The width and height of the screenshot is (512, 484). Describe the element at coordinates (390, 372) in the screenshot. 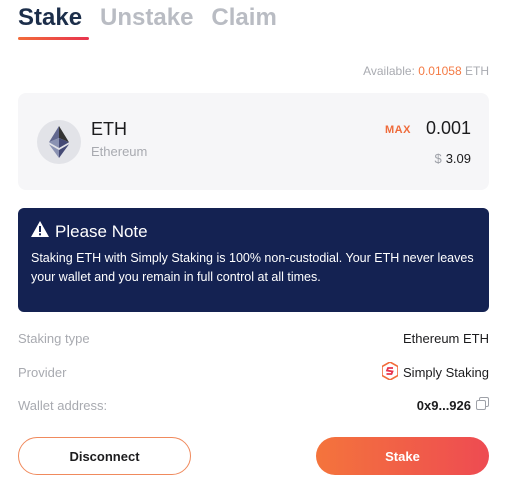

I see `simply-staking-logo` at that location.